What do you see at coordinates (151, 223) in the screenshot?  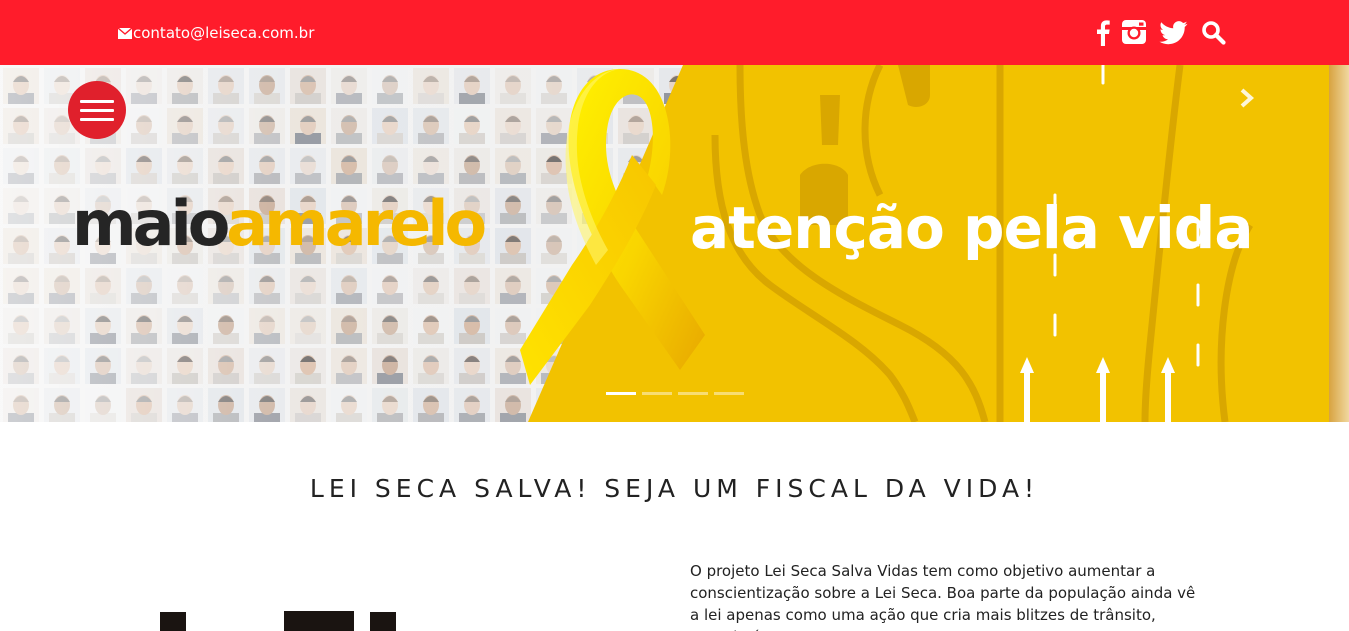 I see `headline-word-maio: maio` at bounding box center [151, 223].